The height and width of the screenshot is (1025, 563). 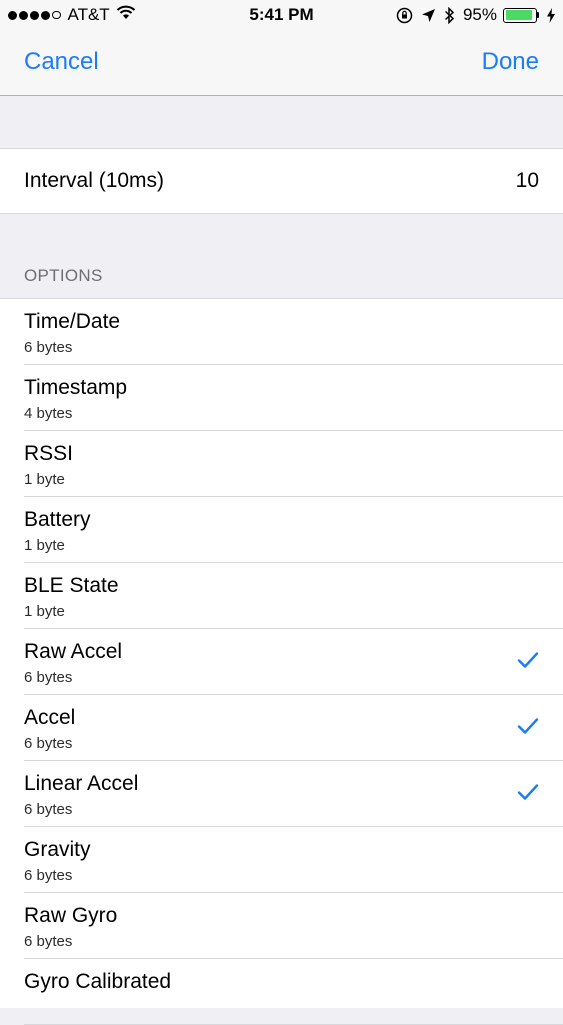 I want to click on option-size: 4 bytes, so click(x=48, y=413).